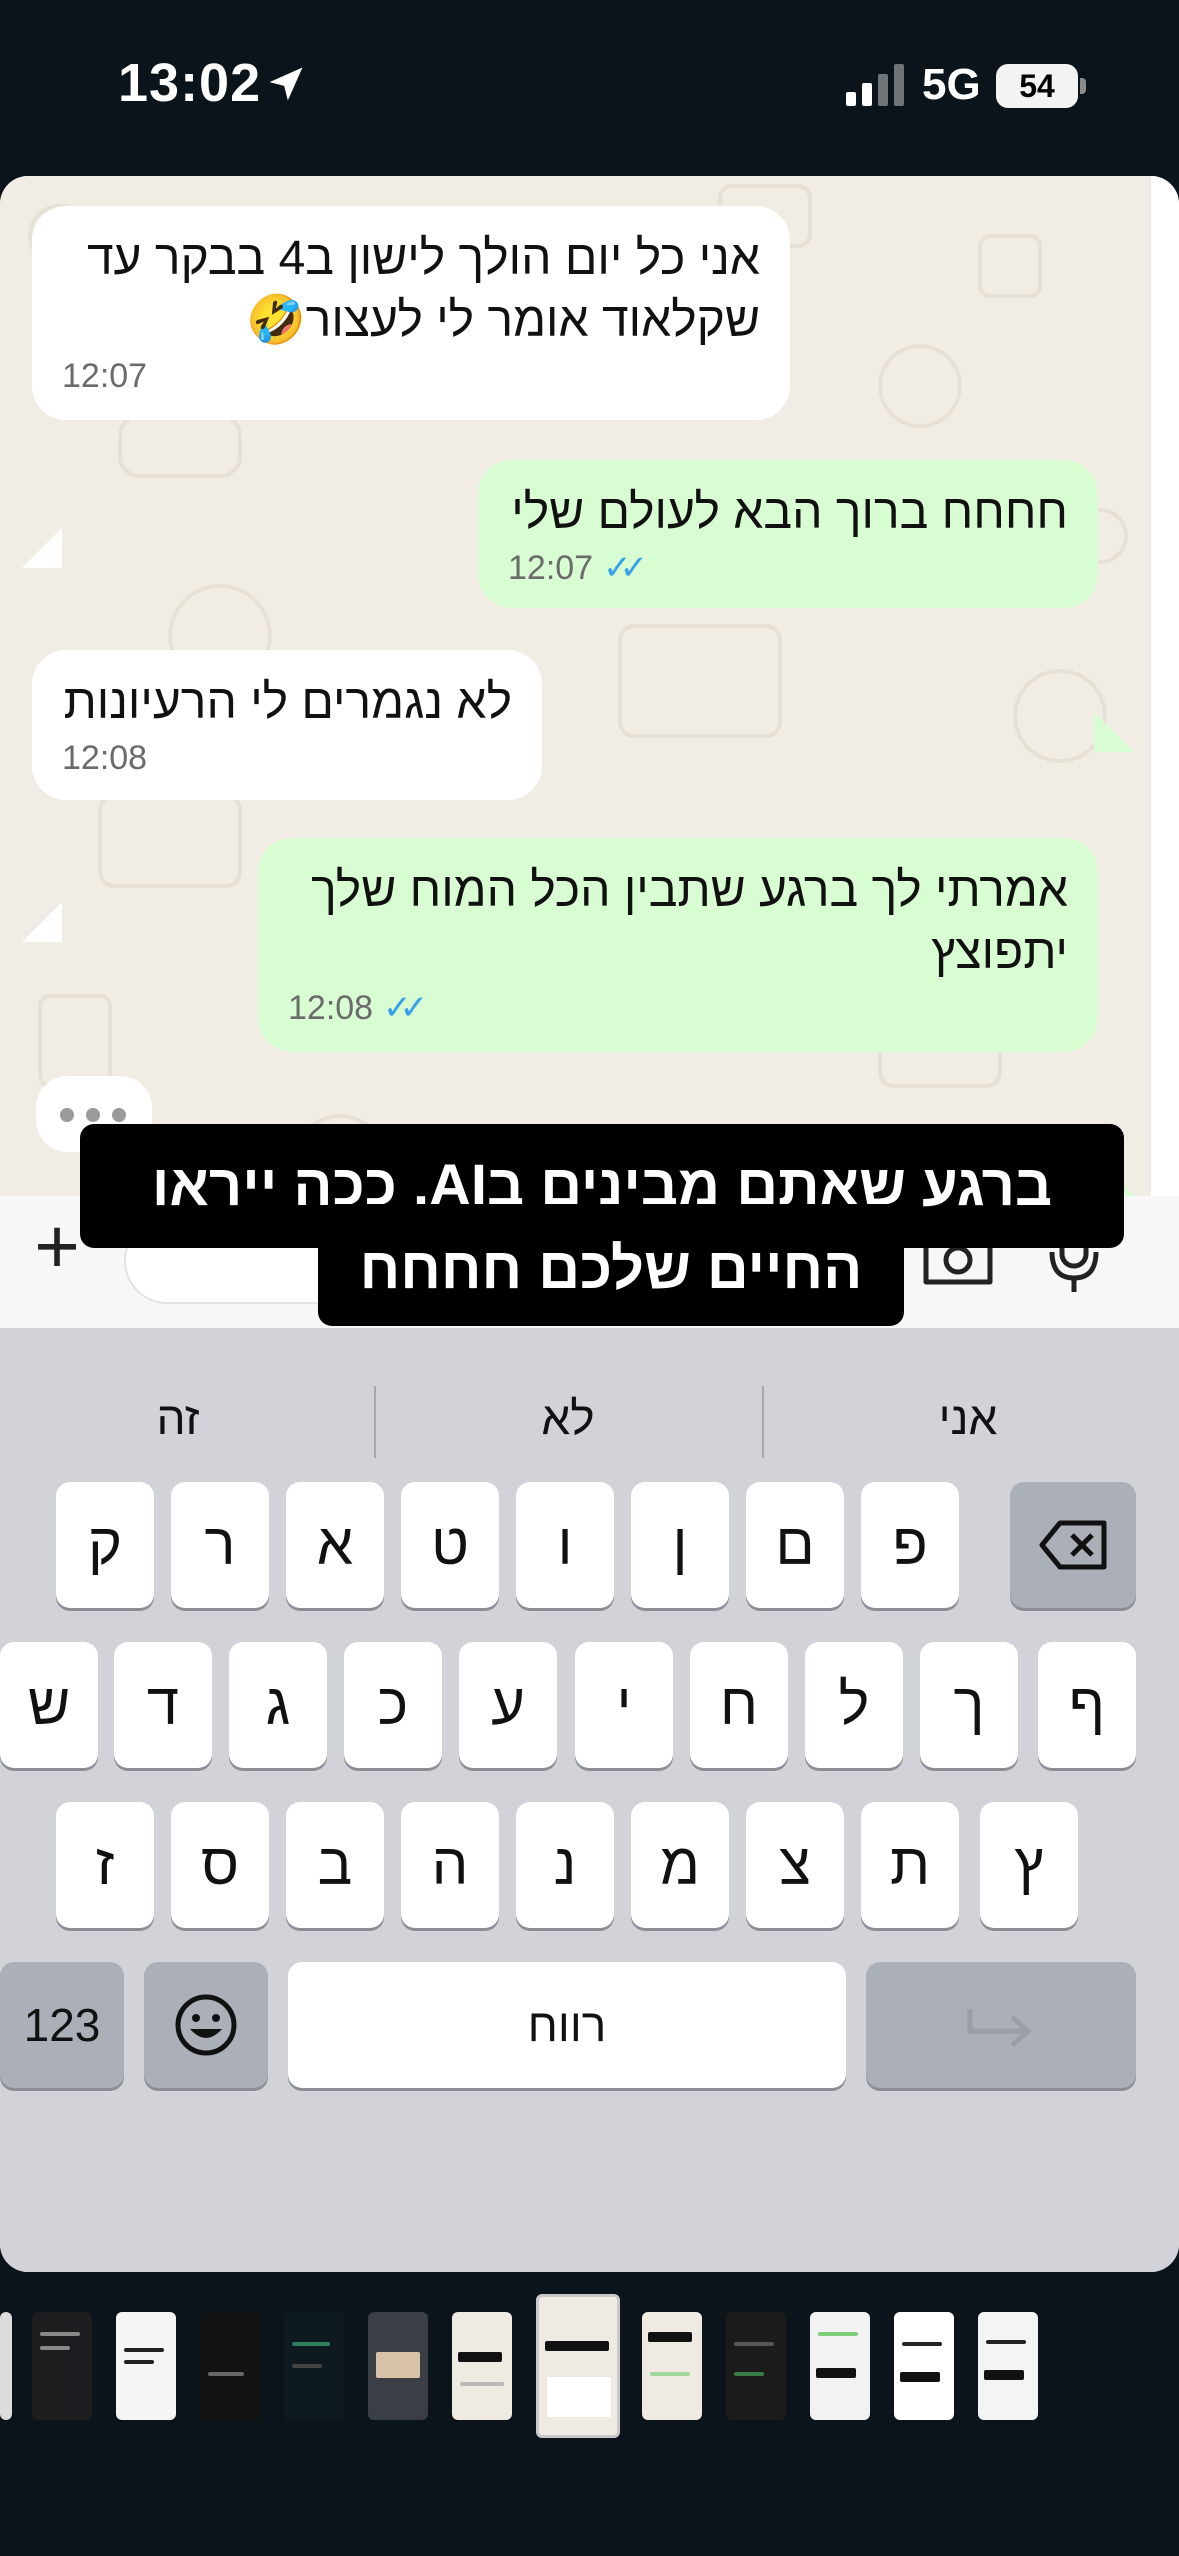  Describe the element at coordinates (450, 1865) in the screenshot. I see `key: ה` at that location.